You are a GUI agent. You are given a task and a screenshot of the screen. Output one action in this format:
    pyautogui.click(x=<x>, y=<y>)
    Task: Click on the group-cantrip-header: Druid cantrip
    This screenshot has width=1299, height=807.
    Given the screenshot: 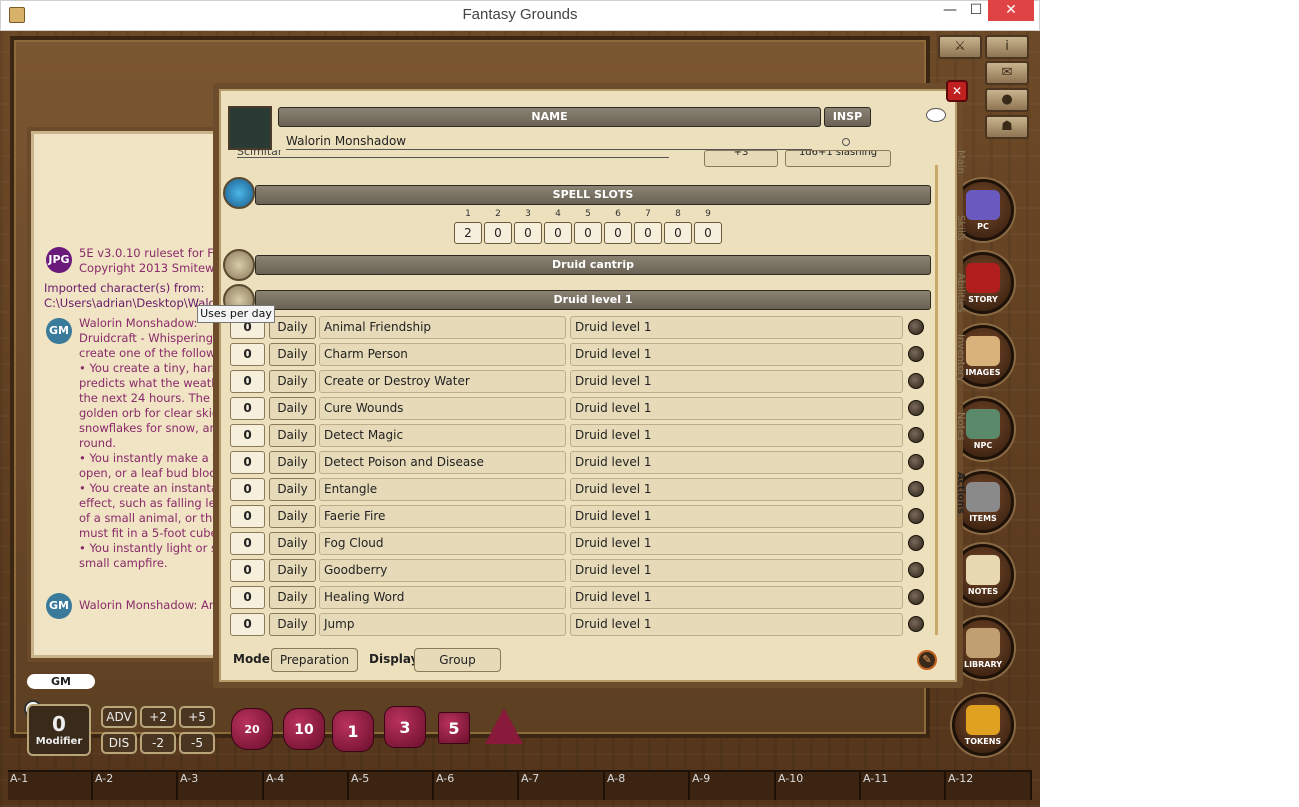 What is the action you would take?
    pyautogui.click(x=593, y=265)
    